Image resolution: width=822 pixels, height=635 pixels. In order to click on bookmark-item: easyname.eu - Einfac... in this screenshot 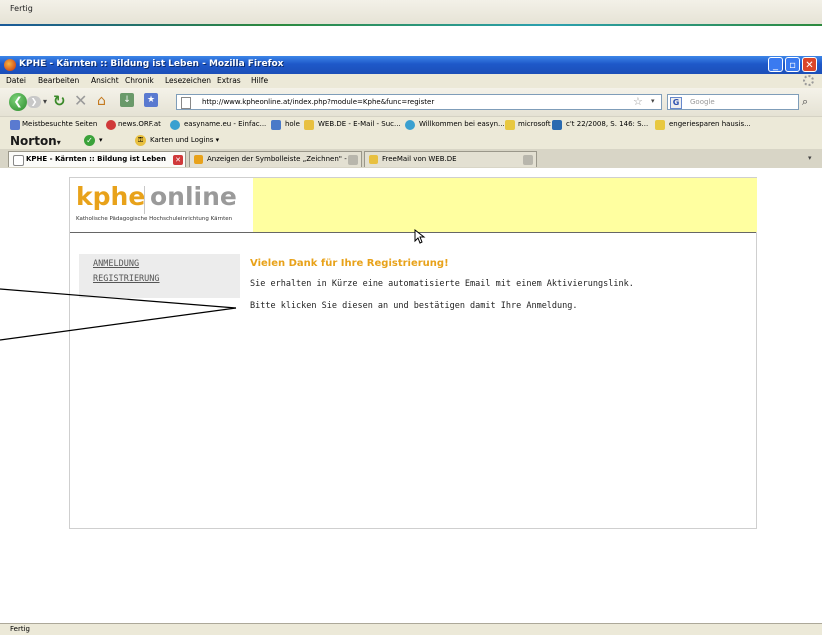, I will do `click(225, 124)`.